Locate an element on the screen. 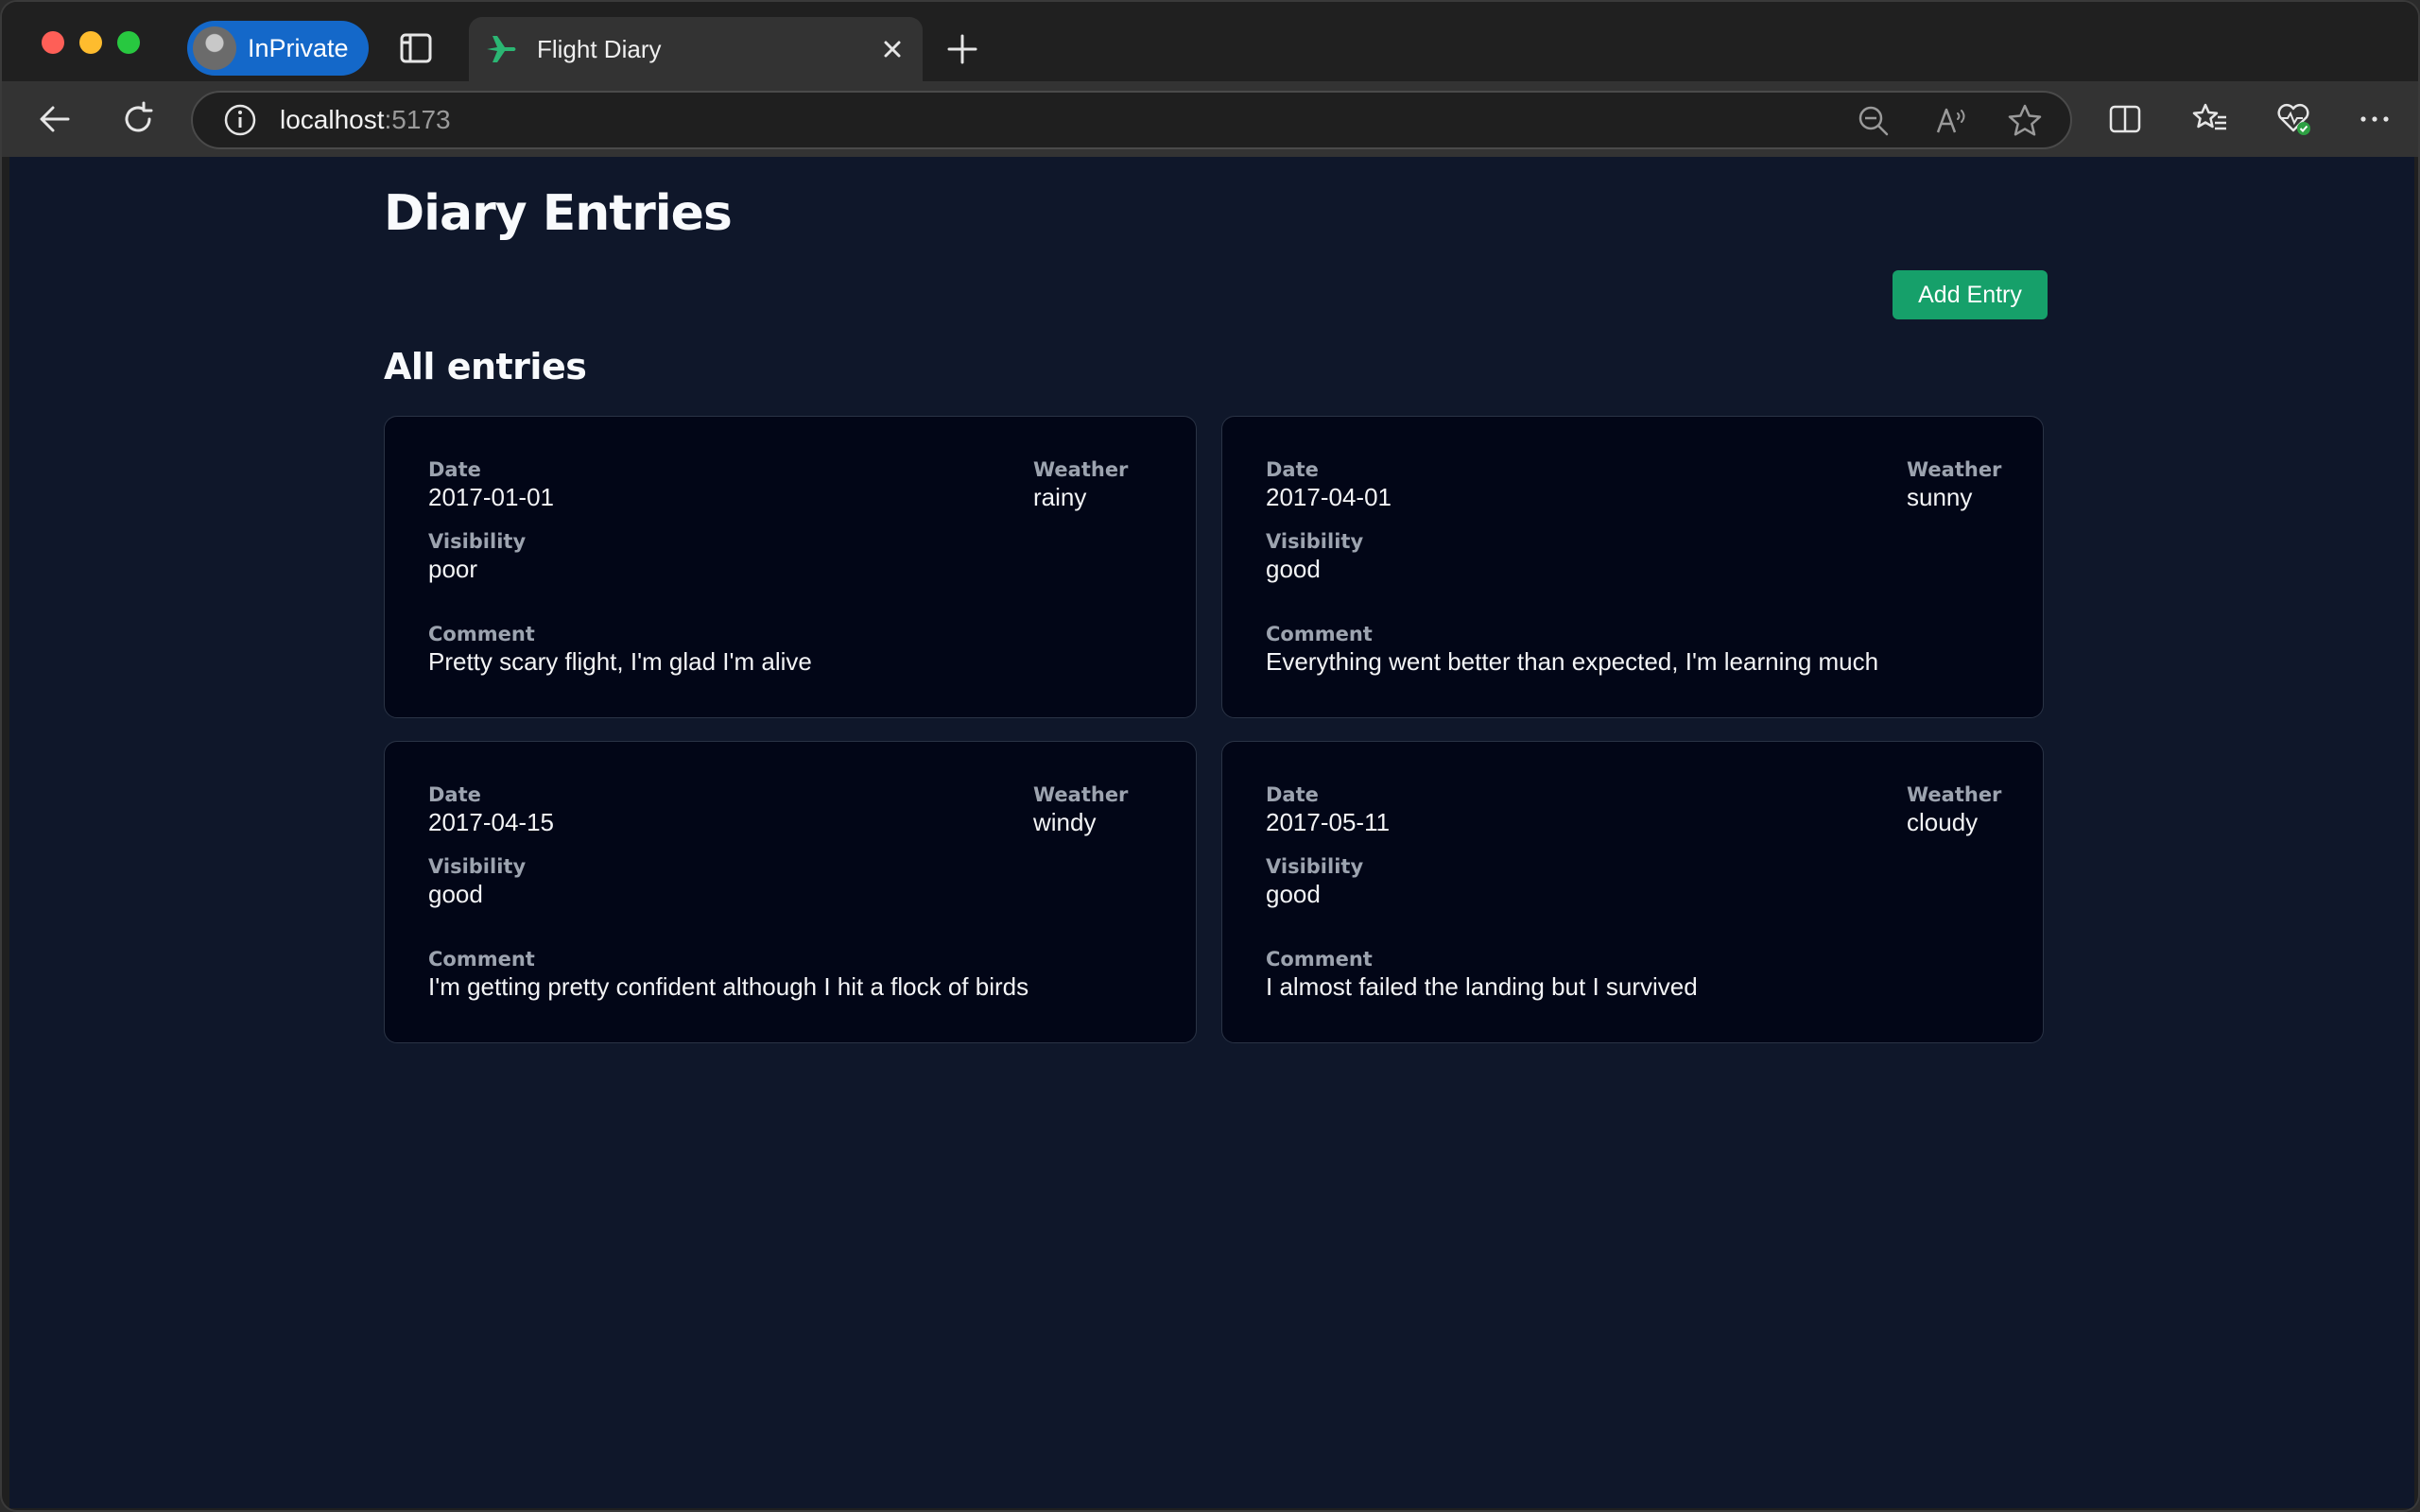  minimize-window-icon is located at coordinates (91, 42).